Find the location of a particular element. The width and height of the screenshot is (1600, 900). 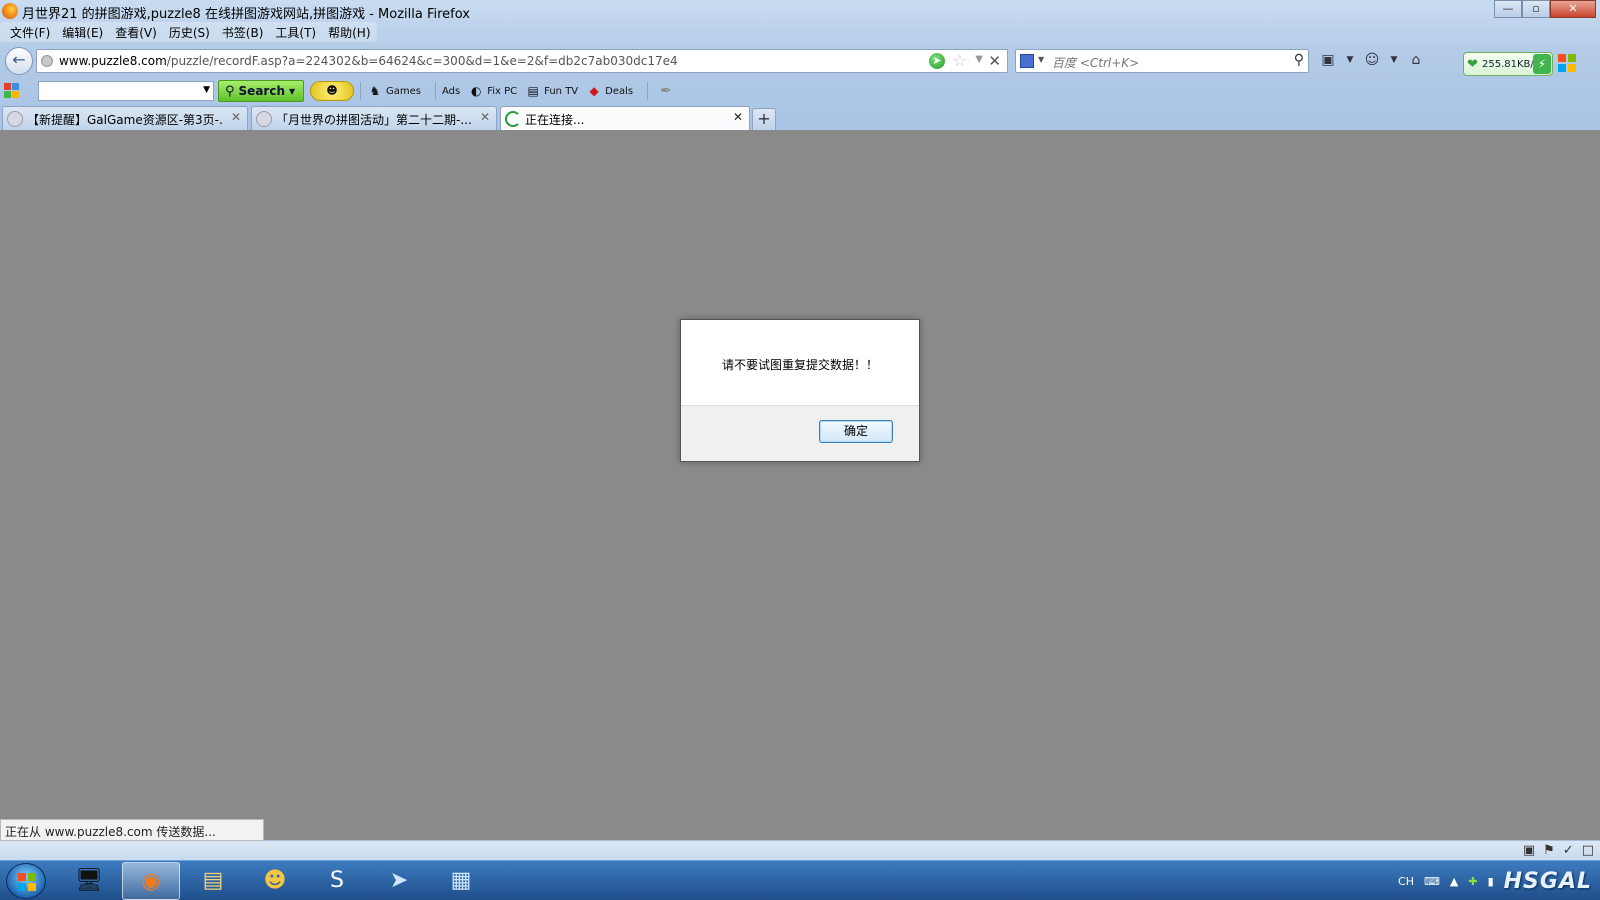

taskbar-app-s: S is located at coordinates (337, 881).